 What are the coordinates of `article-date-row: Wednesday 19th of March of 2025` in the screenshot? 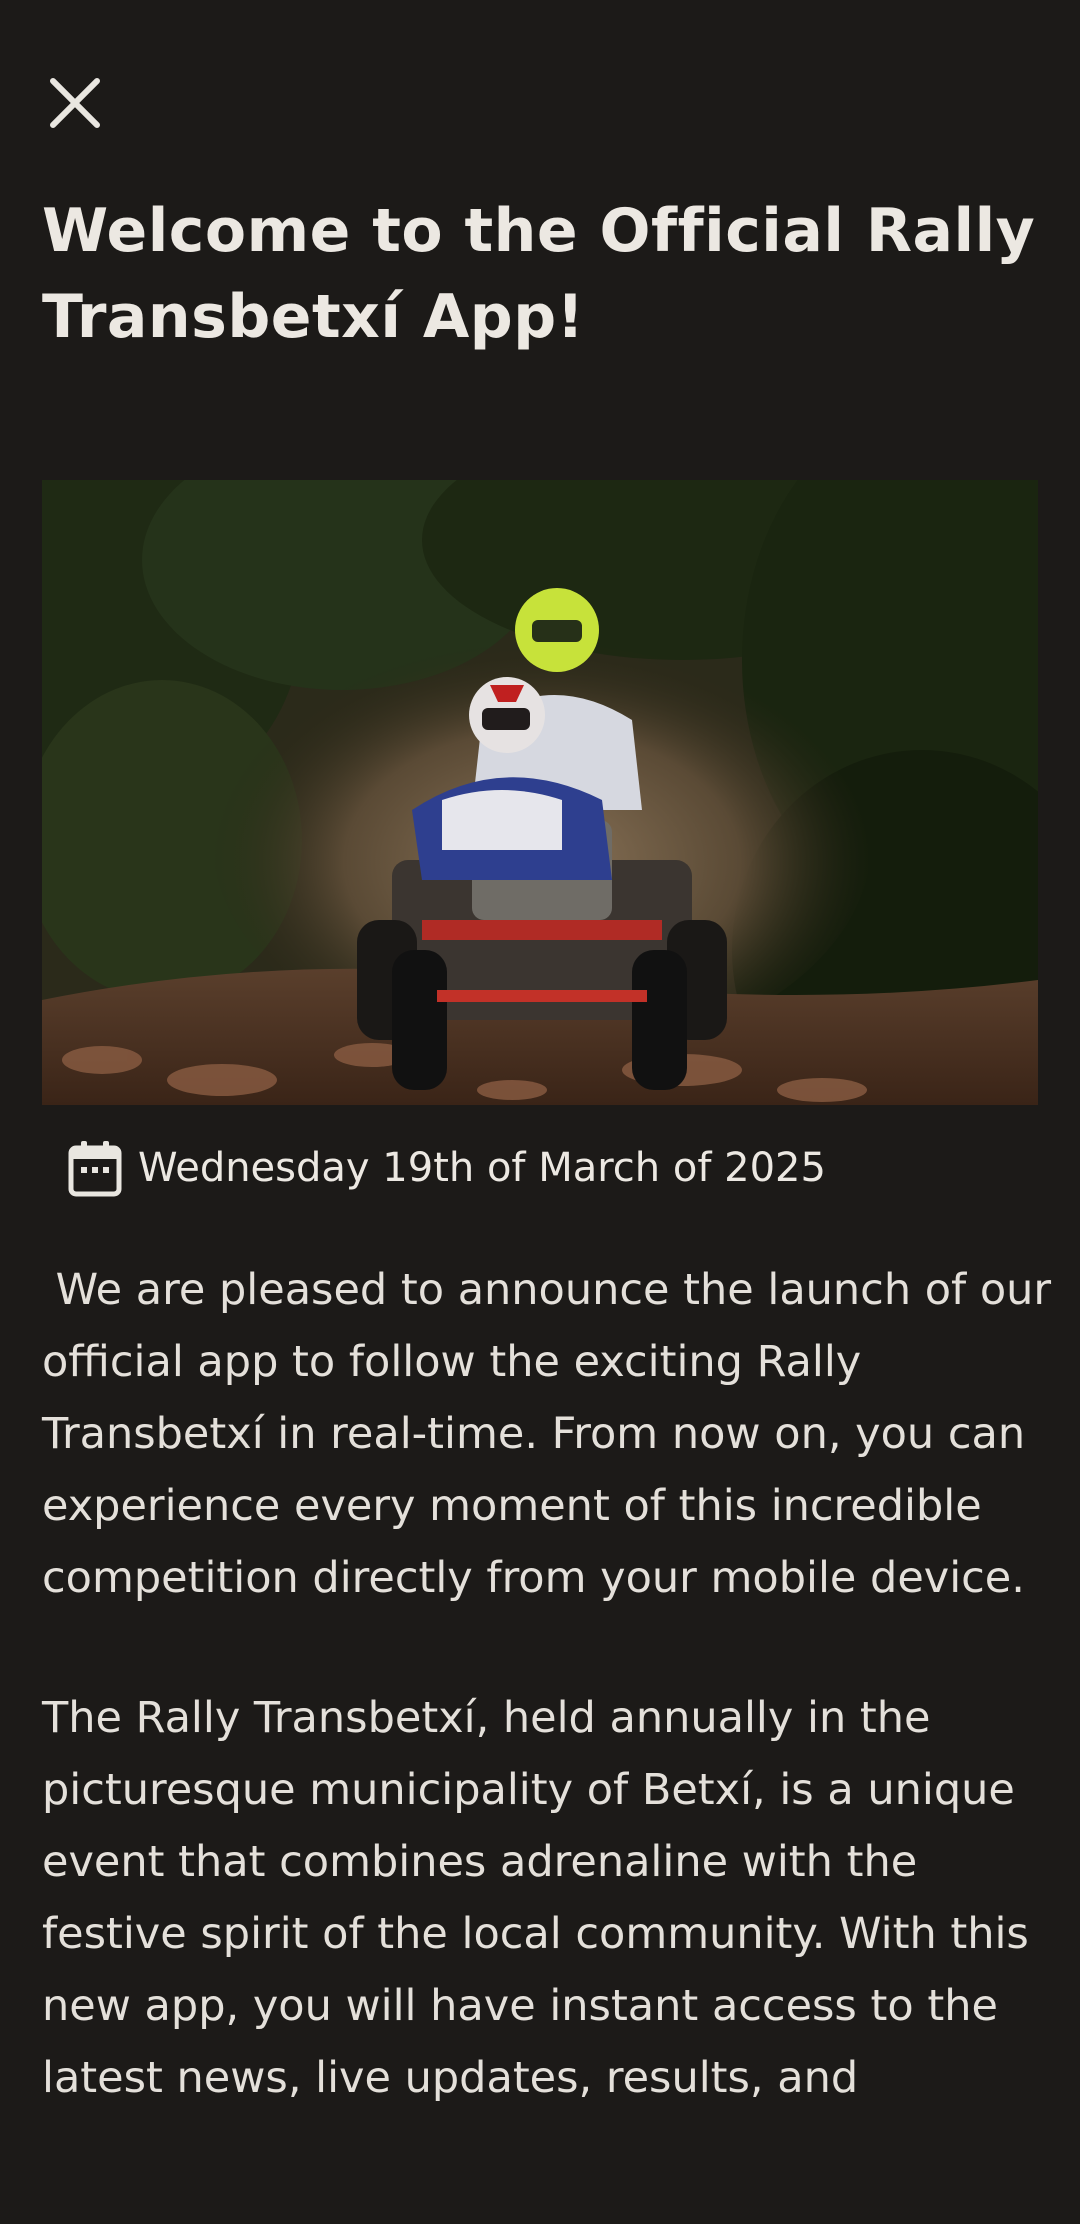 It's located at (447, 1168).